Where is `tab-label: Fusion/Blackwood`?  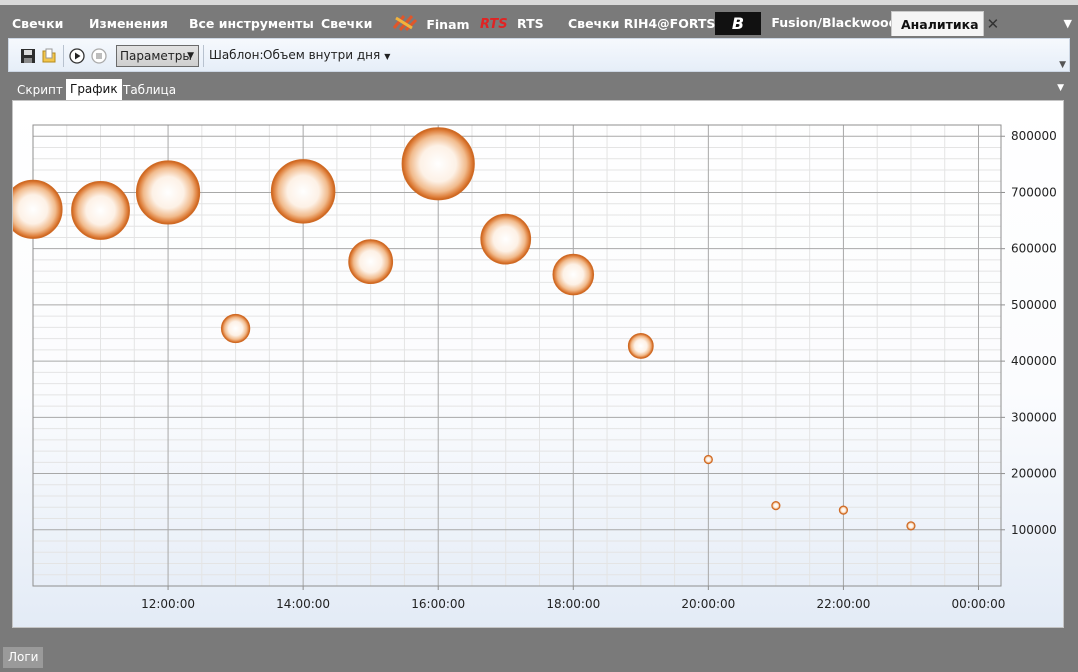 tab-label: Fusion/Blackwood is located at coordinates (834, 22).